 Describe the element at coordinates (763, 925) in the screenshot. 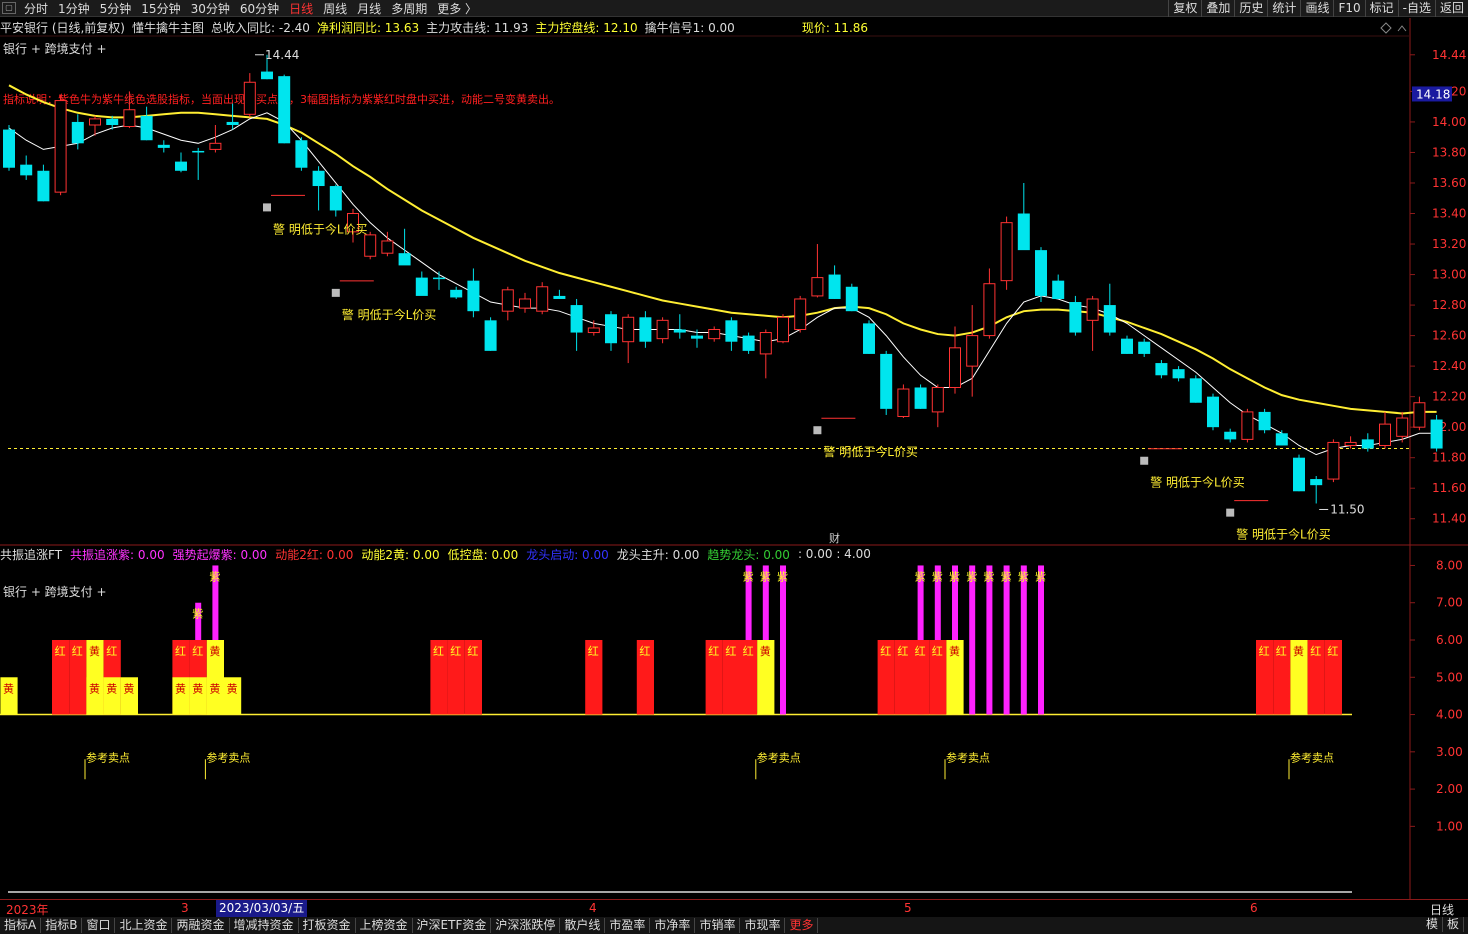

I see `bottom-tab-14: 市现率` at that location.